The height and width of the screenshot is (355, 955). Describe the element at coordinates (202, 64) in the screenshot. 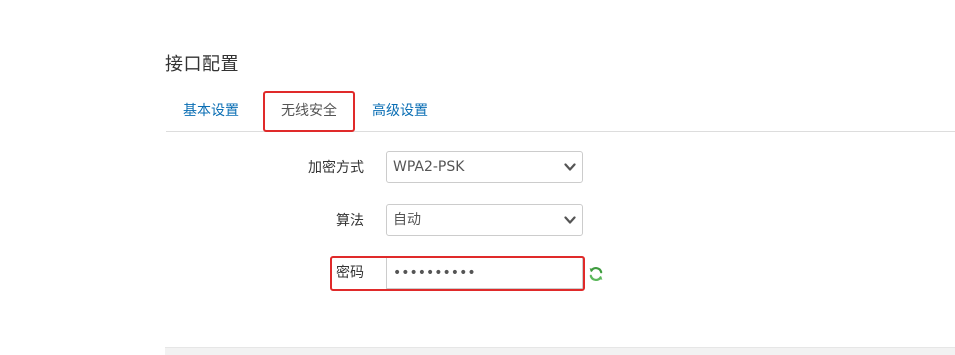

I see `page-title: 接口配置` at that location.